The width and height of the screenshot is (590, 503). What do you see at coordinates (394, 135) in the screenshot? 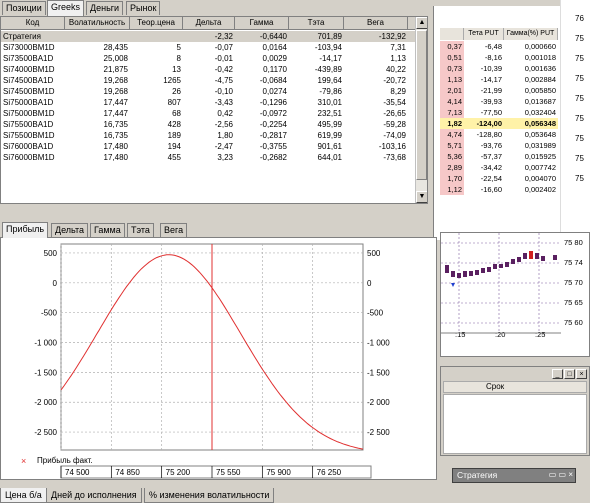
I see `table-cell-vega: -74,09` at bounding box center [394, 135].